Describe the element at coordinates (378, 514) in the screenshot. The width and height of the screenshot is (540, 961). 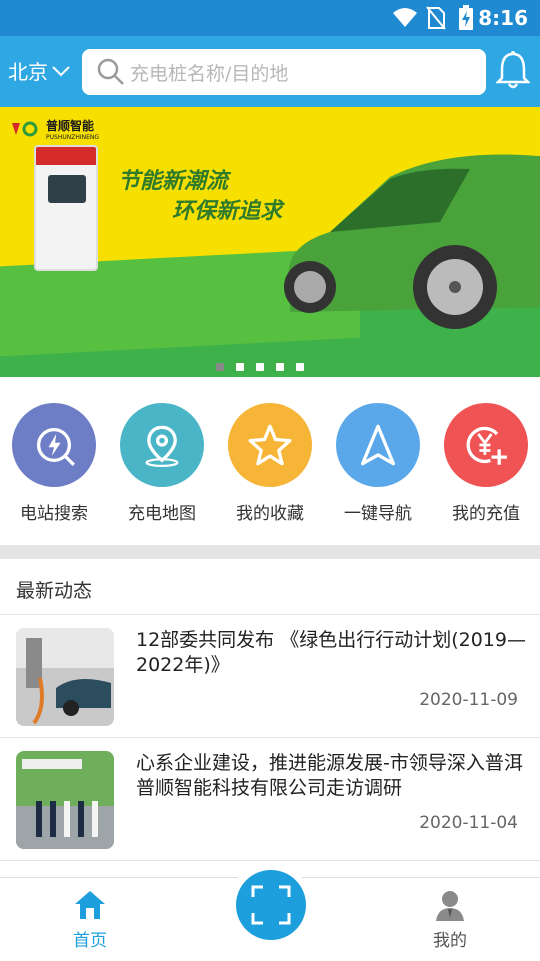
I see `menu-item-label: 一键导航` at that location.